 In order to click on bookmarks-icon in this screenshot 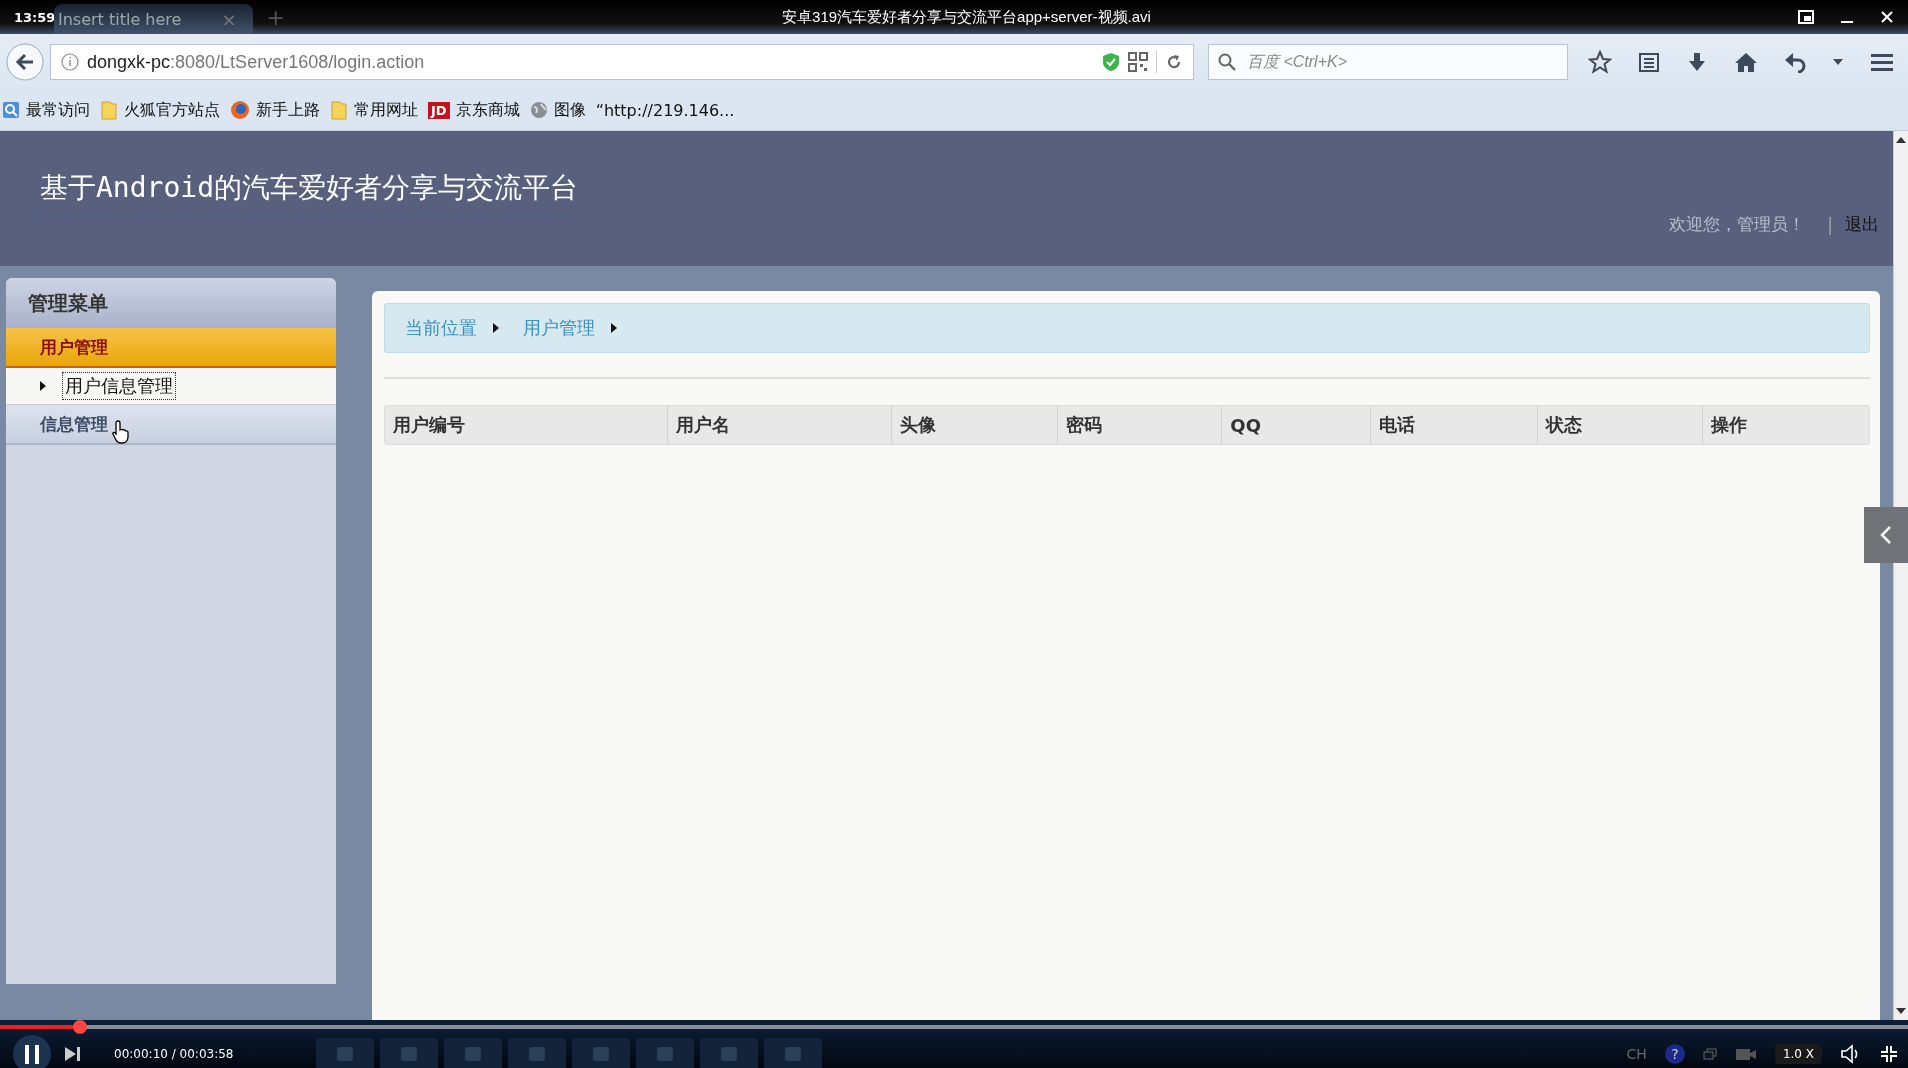, I will do `click(11, 110)`.